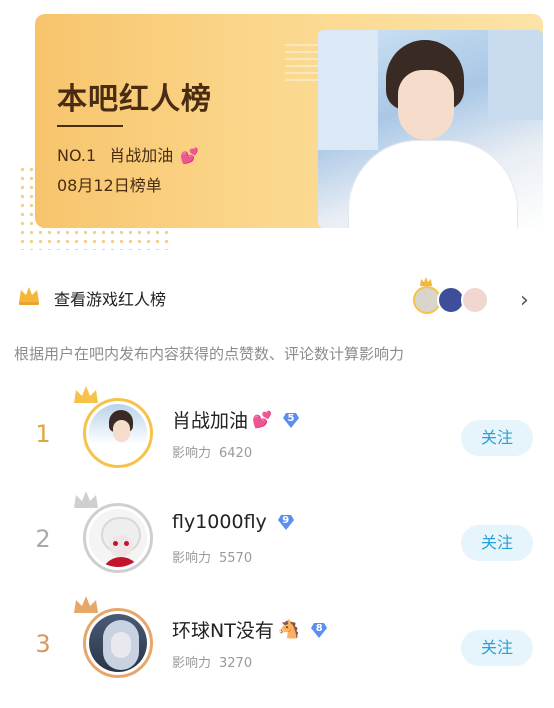  I want to click on level-badge: 9, so click(286, 522).